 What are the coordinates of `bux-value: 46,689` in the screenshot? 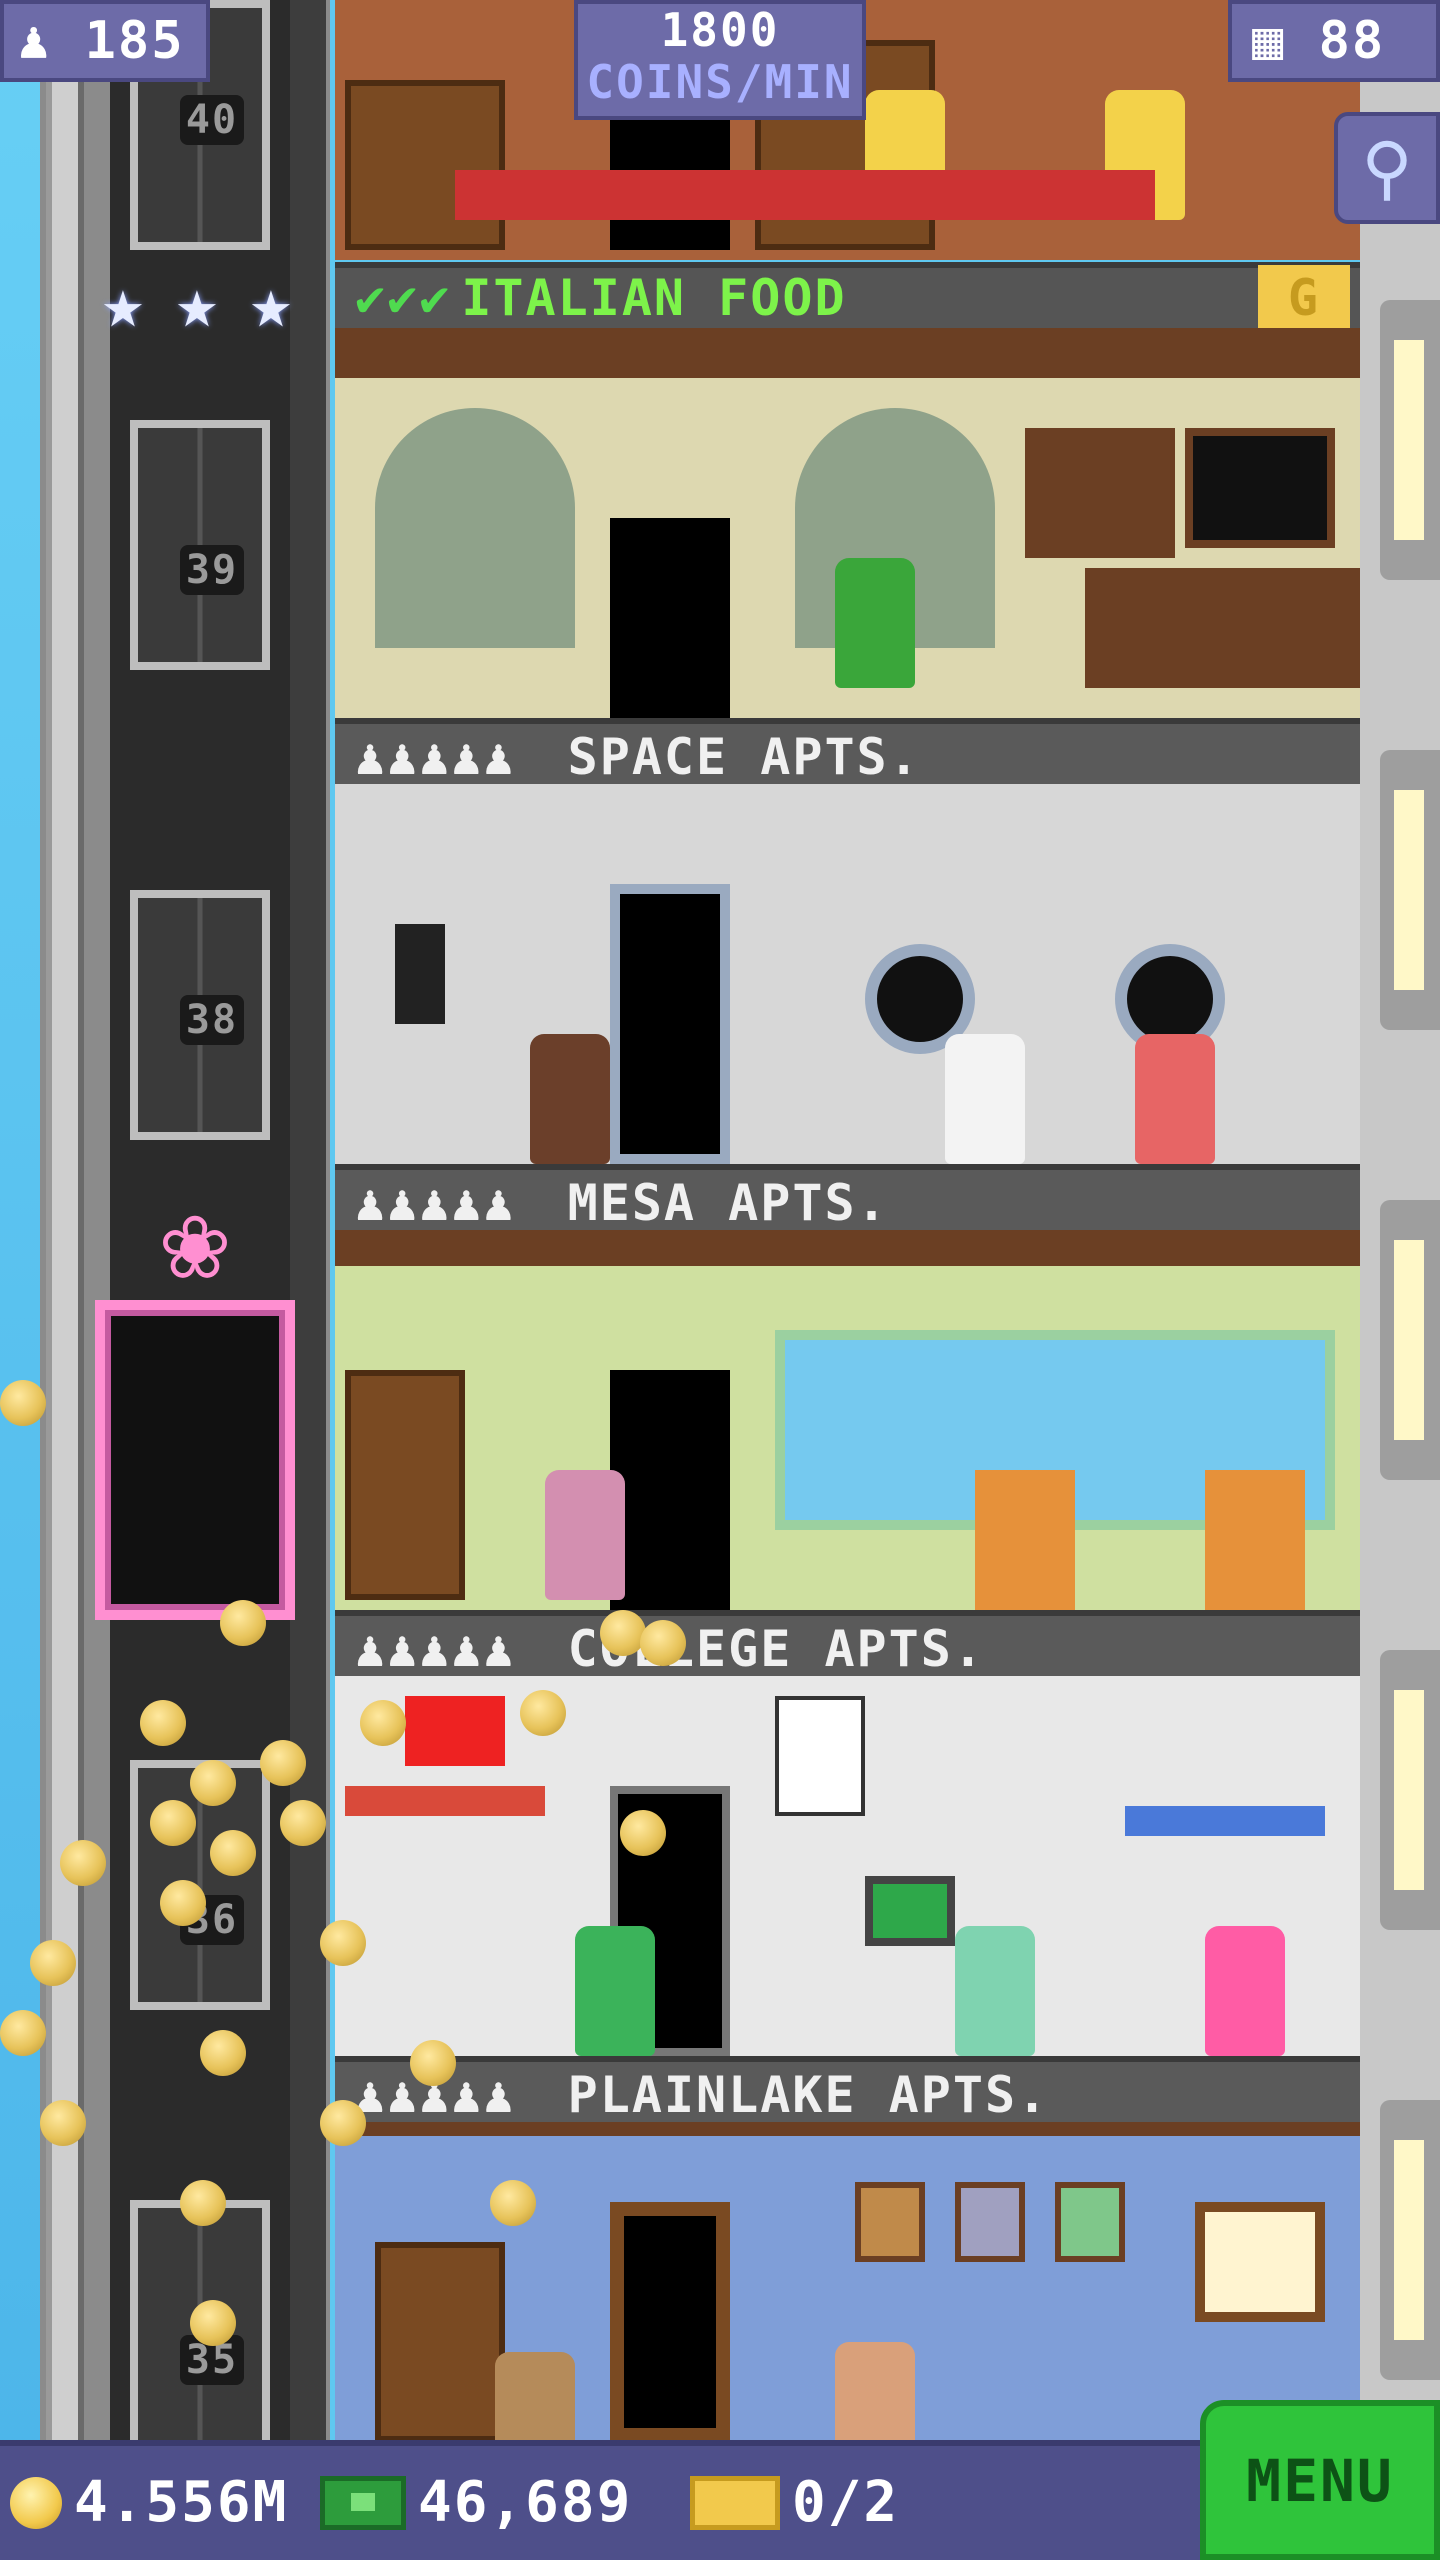 It's located at (525, 2502).